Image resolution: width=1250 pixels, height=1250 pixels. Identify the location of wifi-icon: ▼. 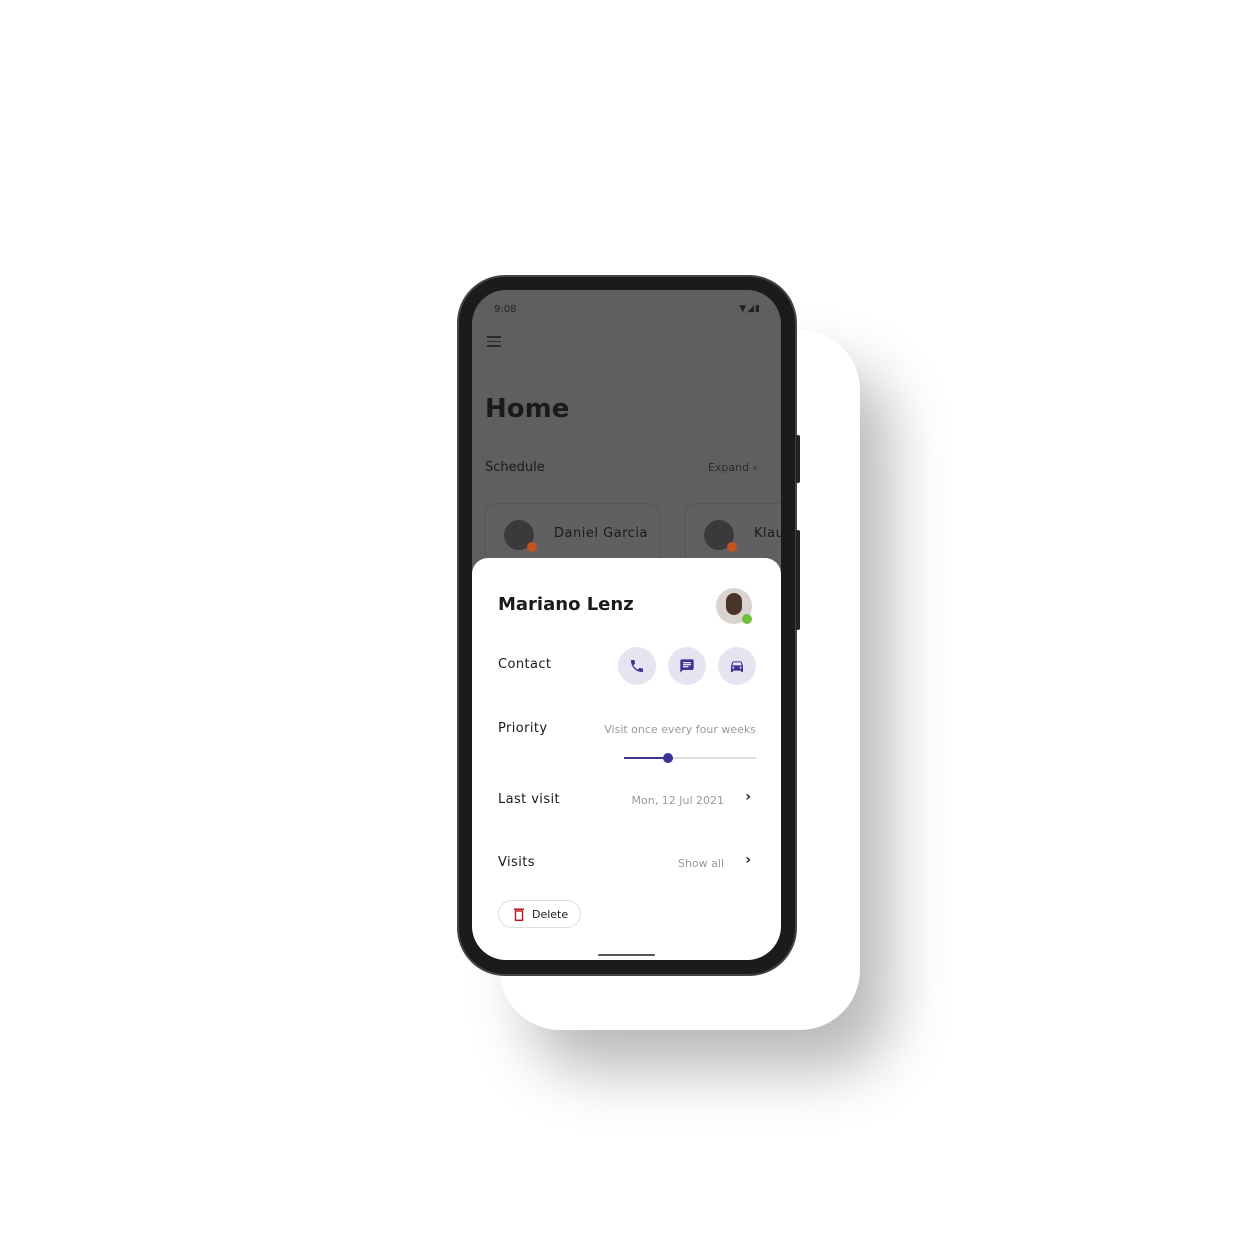
(743, 309).